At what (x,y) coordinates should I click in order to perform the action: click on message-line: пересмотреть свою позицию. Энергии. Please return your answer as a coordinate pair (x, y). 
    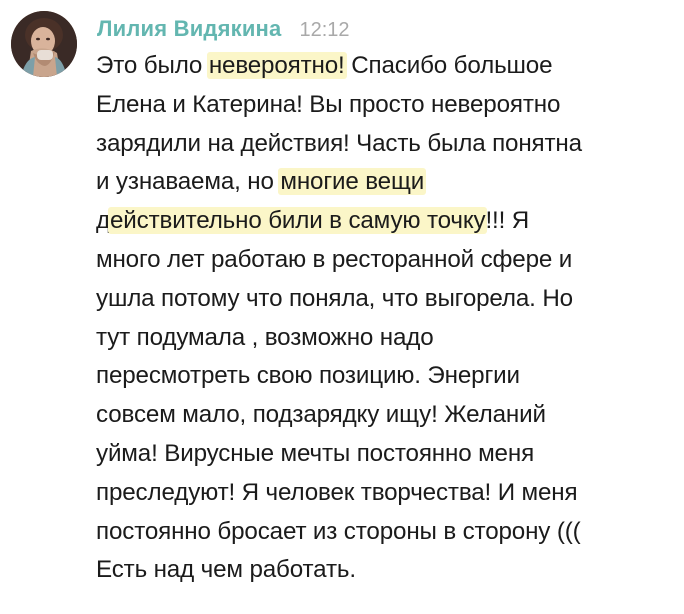
    Looking at the image, I should click on (383, 376).